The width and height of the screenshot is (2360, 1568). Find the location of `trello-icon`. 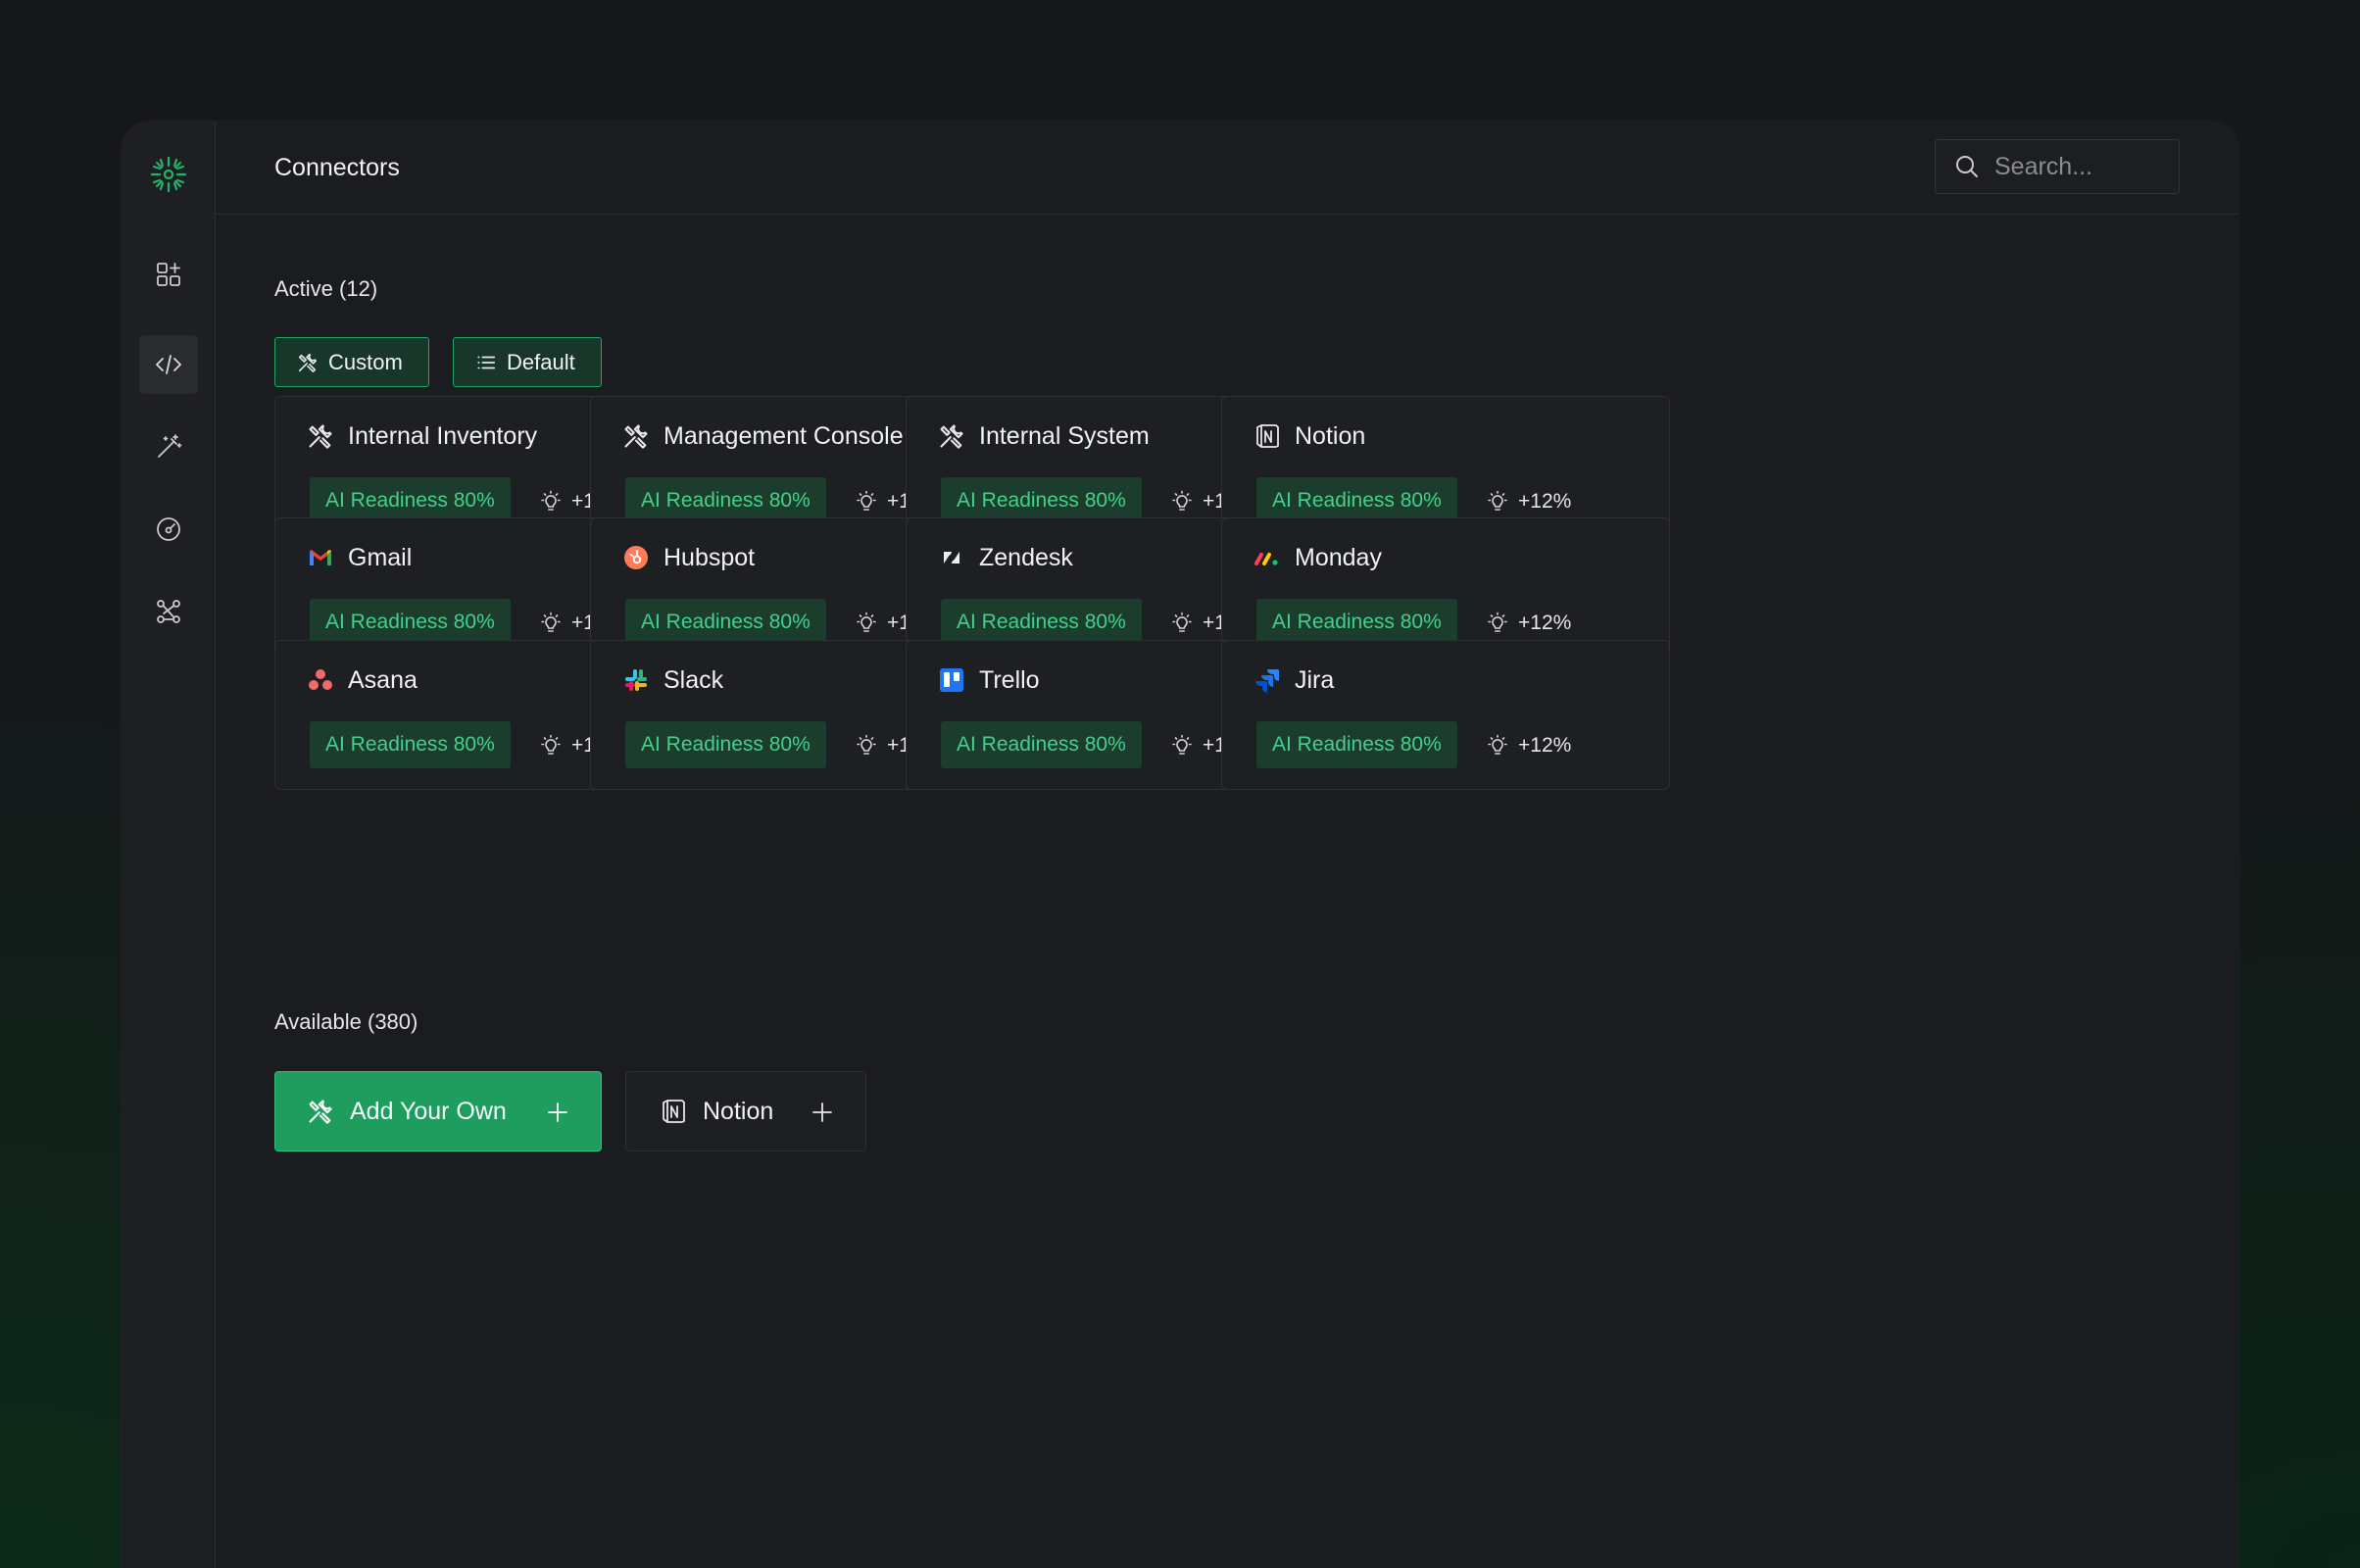

trello-icon is located at coordinates (951, 680).